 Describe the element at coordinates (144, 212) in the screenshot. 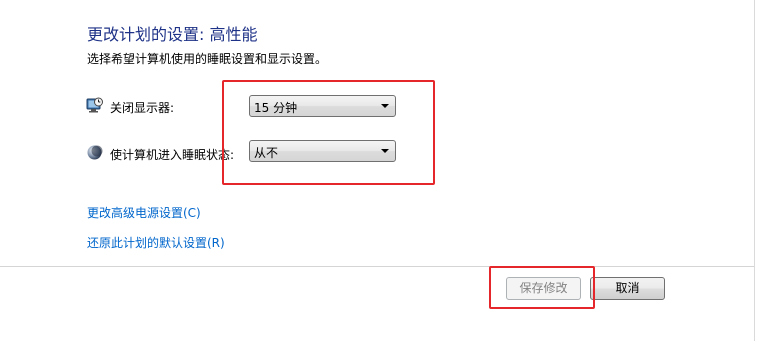

I see `advanced-power-settings-link: 更改高级电源设置(C)` at that location.